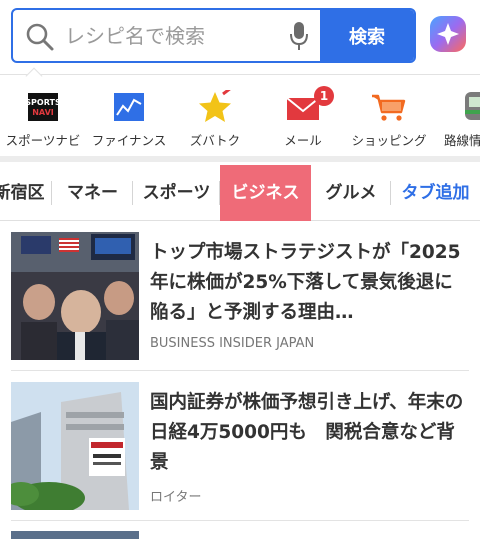  What do you see at coordinates (240, 159) in the screenshot?
I see `section-divider` at bounding box center [240, 159].